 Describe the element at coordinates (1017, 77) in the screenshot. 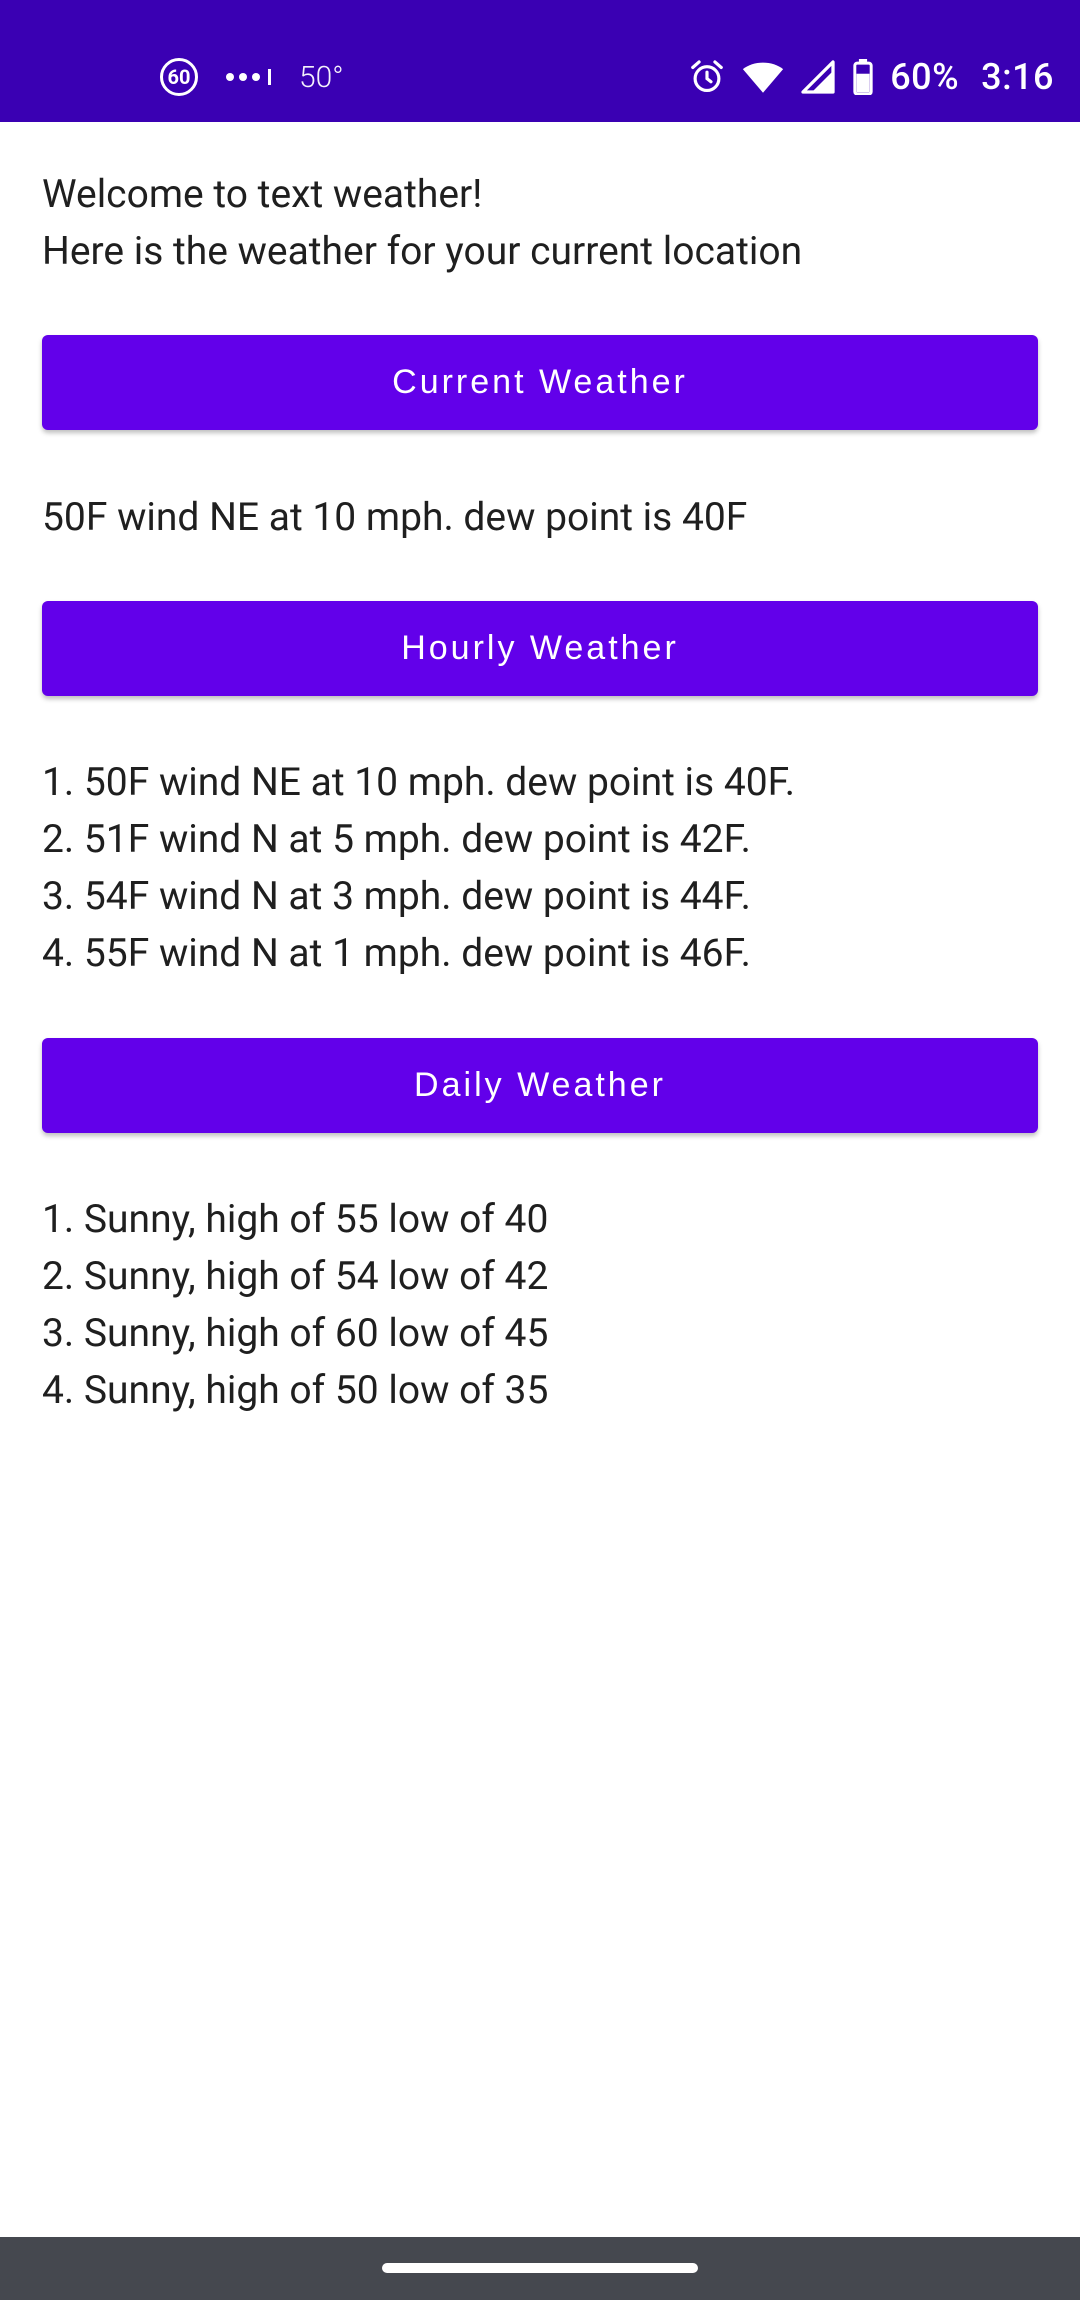

I see `status-time: 3:16` at that location.